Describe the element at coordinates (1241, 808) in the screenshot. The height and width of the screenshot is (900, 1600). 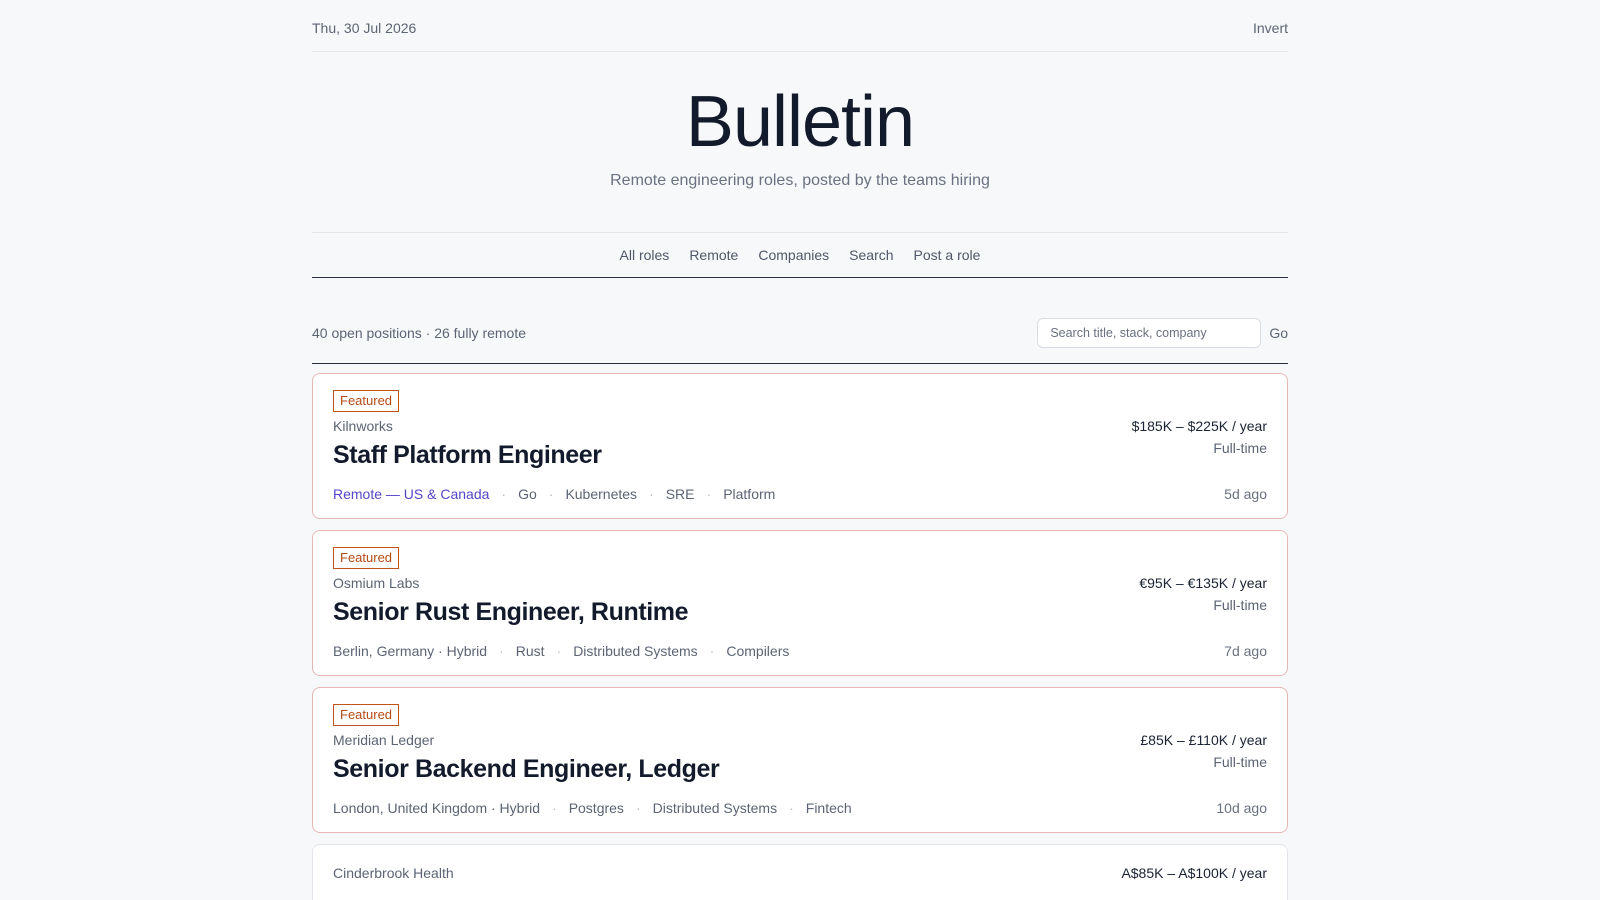
I see `posted-age: 10d ago` at that location.